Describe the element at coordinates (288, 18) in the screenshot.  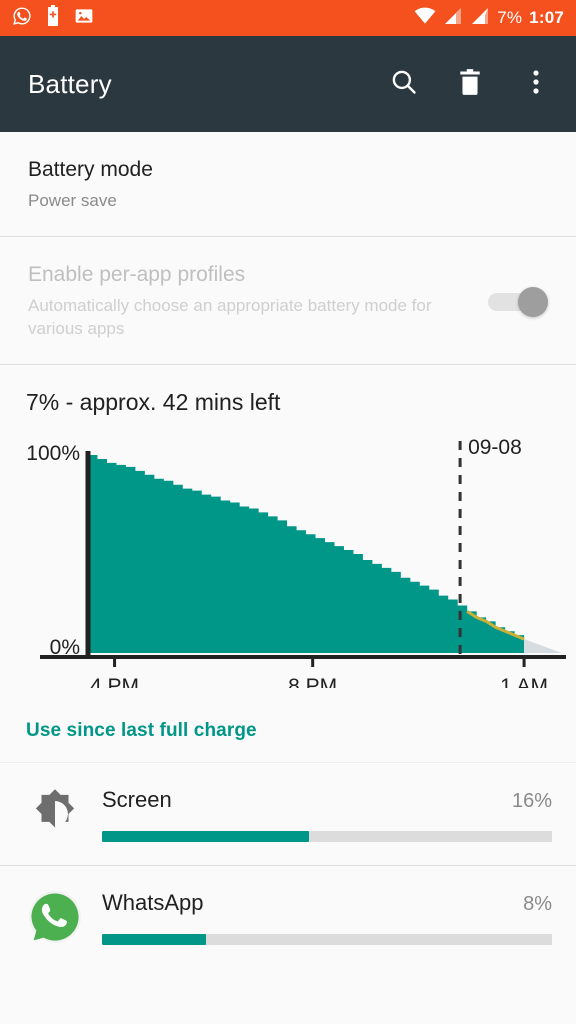
I see `status-bar: 7% 1:07` at that location.